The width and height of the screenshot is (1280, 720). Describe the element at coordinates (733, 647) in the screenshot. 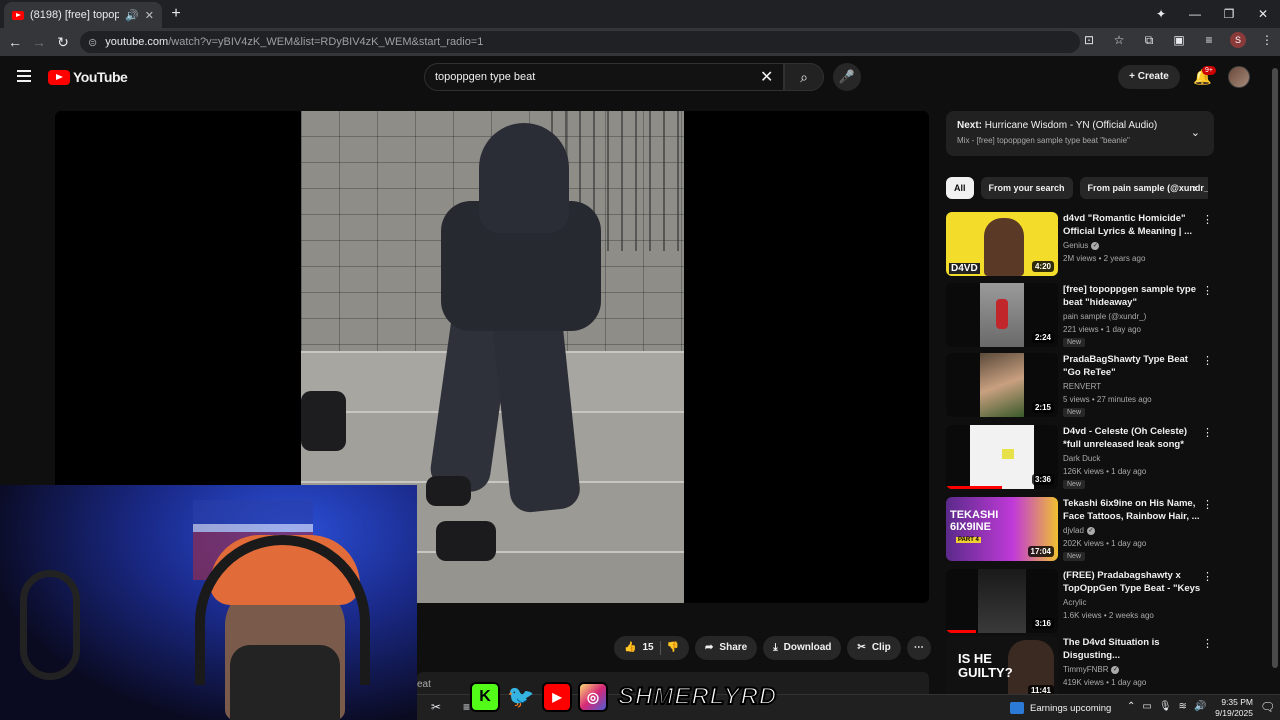

I see `share-label: Share` at that location.